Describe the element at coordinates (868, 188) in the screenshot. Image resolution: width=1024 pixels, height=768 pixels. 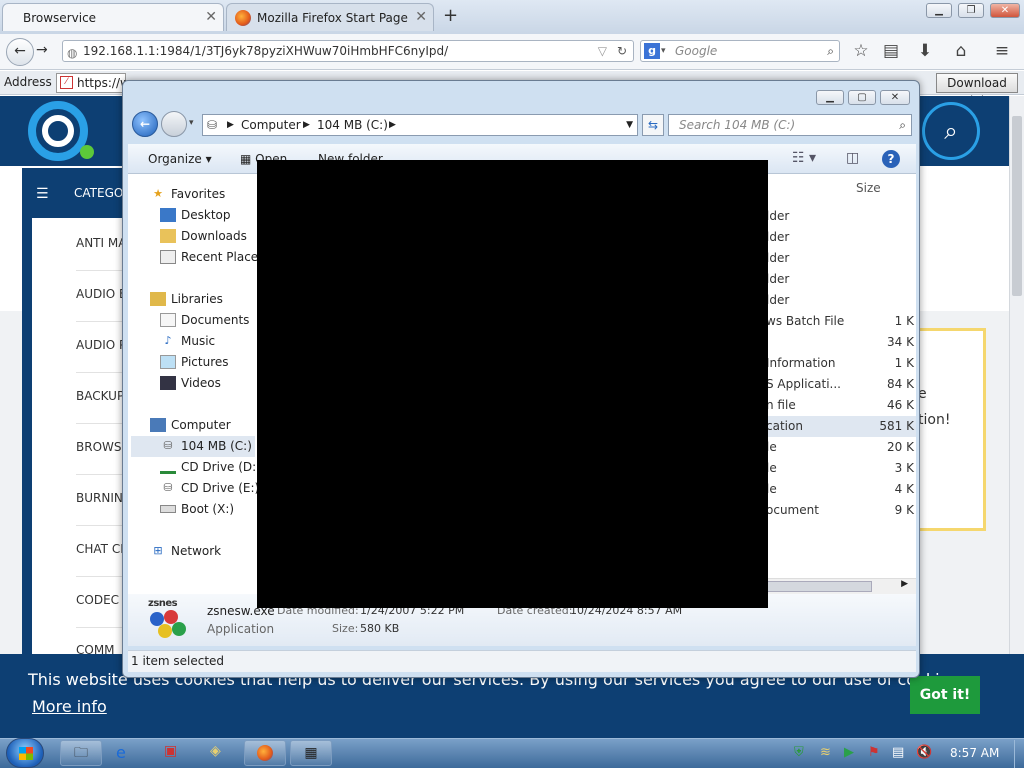
I see `column-header-size: Size` at that location.